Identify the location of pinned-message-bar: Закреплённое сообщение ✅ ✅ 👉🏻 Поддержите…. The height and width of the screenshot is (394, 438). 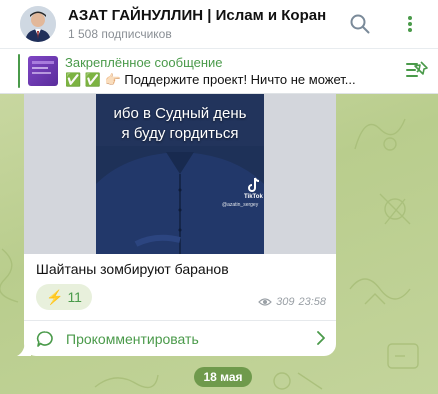
(219, 71).